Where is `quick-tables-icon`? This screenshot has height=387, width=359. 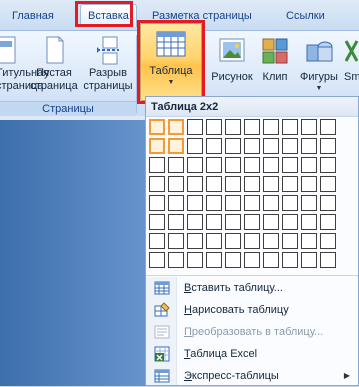
quick-tables-icon is located at coordinates (162, 376).